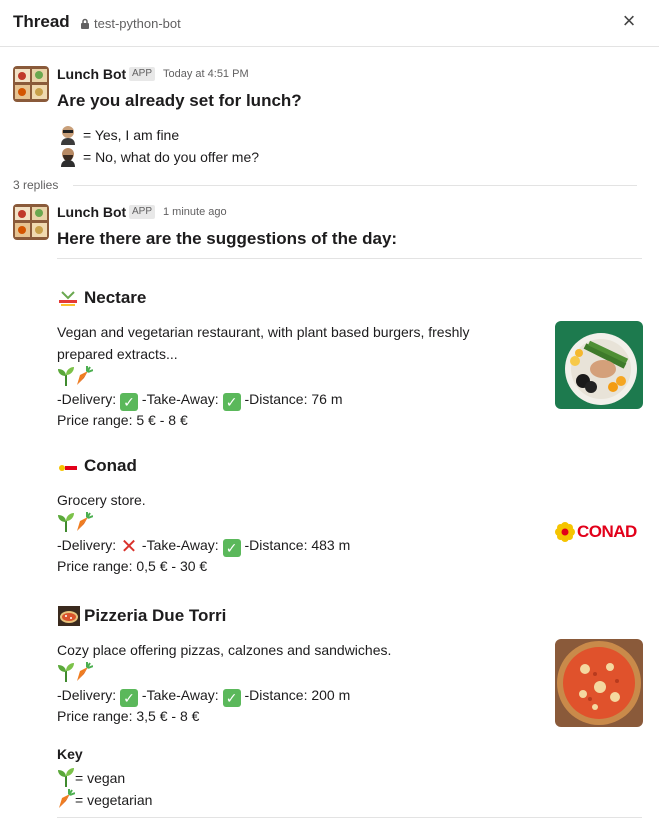 This screenshot has width=659, height=829. I want to click on option-yes: = Yes, I am fine, so click(131, 135).